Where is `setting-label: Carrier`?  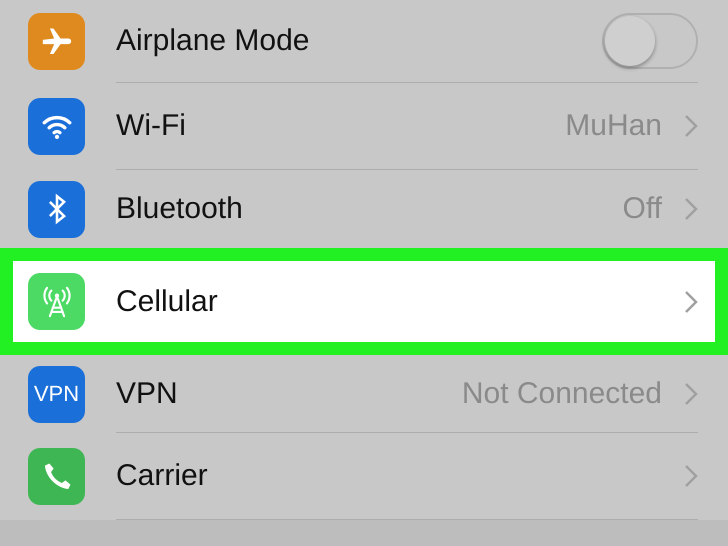
setting-label: Carrier is located at coordinates (162, 476).